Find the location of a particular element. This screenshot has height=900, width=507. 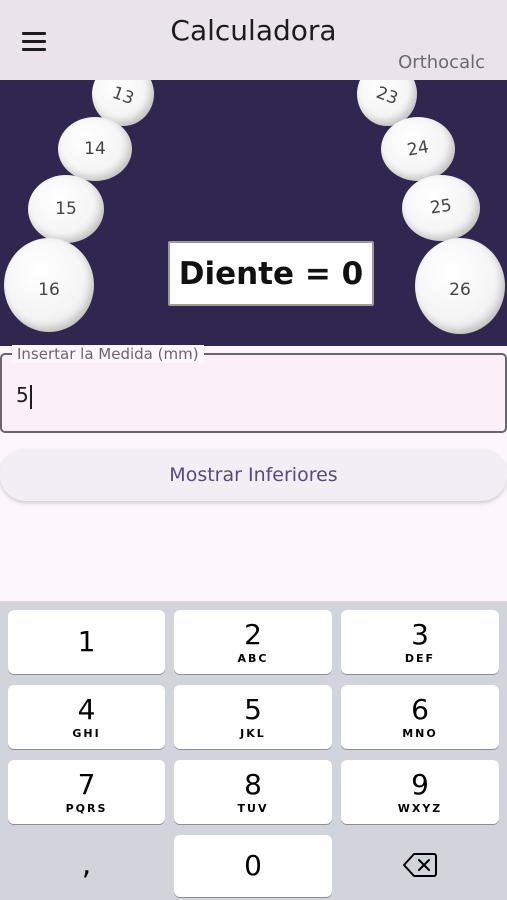

tooth-16: 16 is located at coordinates (49, 285).